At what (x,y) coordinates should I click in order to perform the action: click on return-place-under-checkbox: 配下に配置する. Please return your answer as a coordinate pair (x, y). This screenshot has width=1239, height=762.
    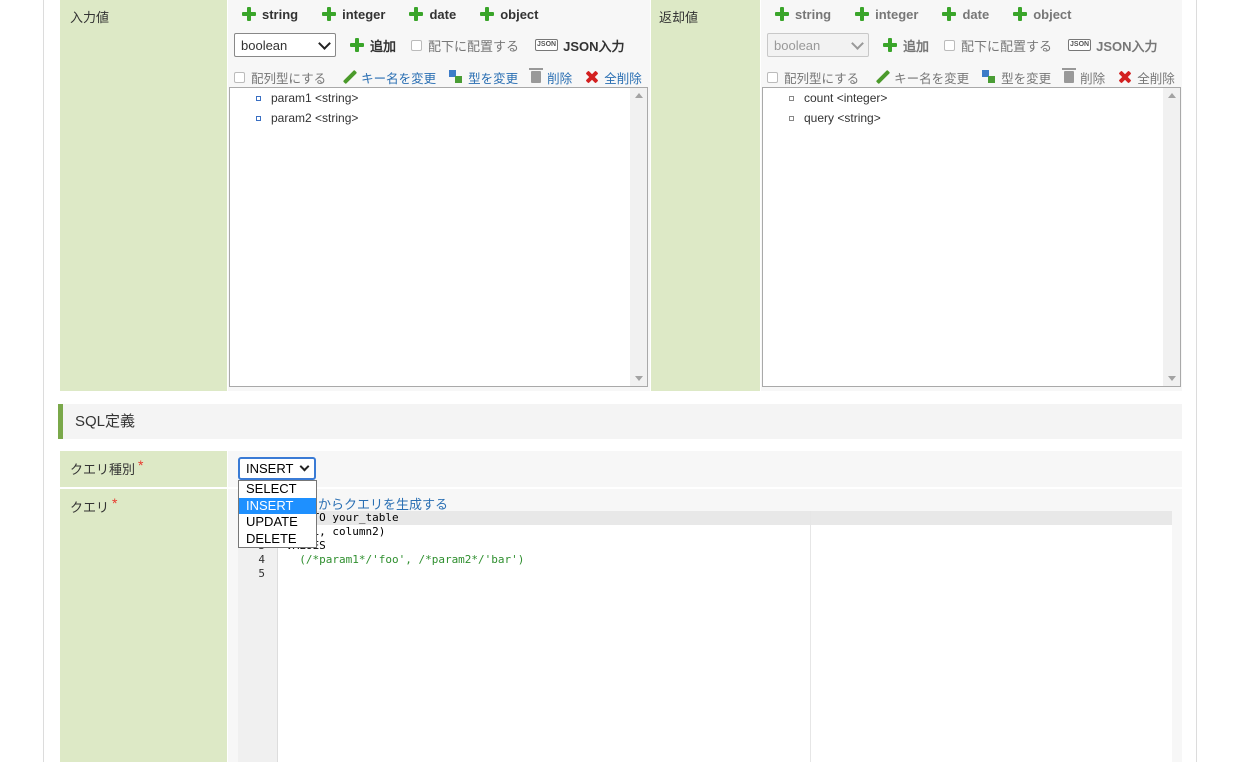
    Looking at the image, I should click on (998, 45).